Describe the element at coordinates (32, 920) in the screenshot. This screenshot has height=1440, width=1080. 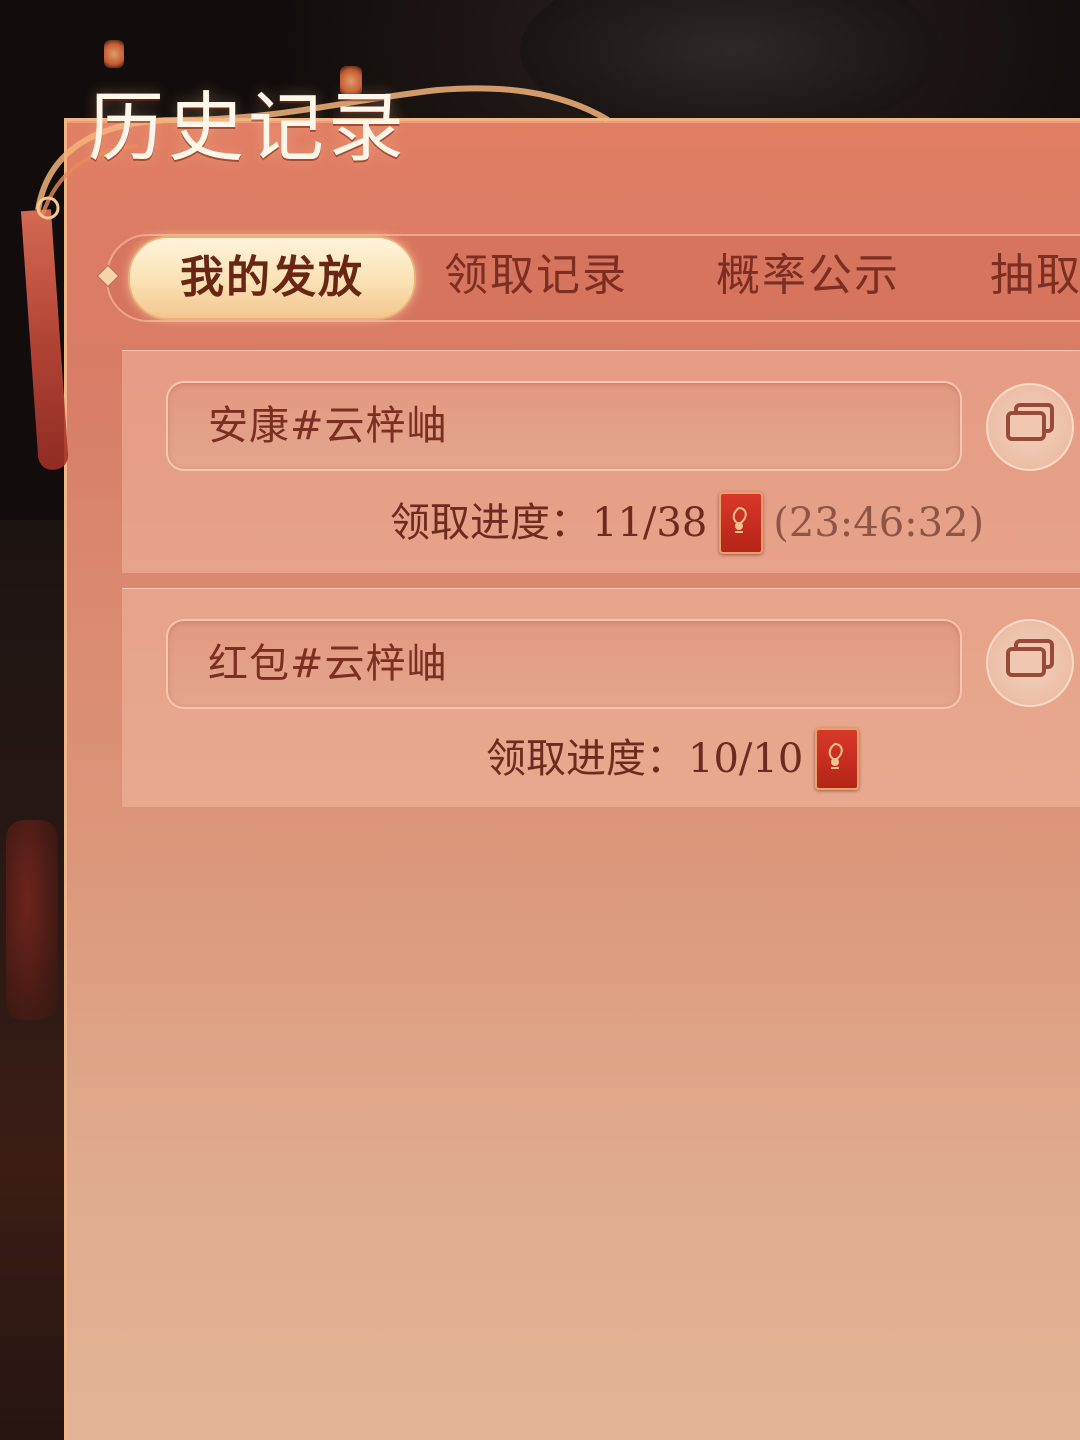
I see `background-ornament` at that location.